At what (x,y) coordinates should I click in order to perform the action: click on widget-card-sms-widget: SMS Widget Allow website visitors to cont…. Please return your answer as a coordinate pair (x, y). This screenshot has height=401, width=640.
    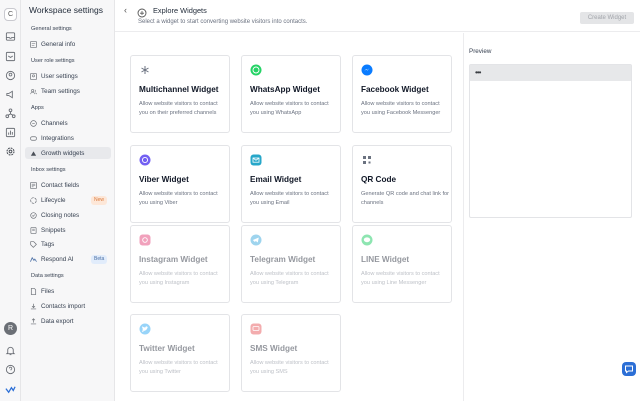
    Looking at the image, I should click on (291, 353).